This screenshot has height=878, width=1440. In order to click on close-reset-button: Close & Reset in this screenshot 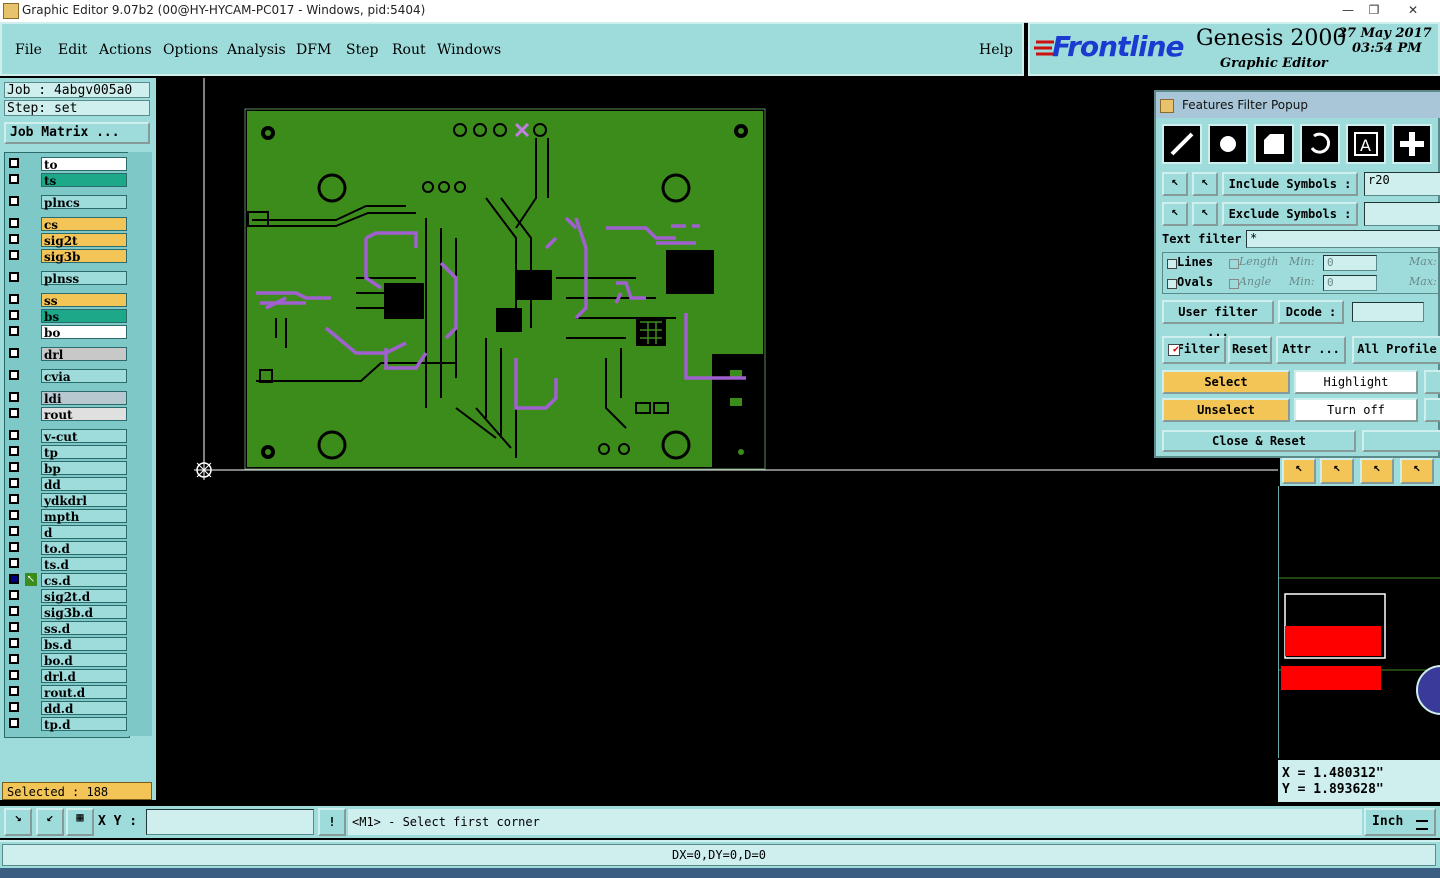, I will do `click(1259, 441)`.